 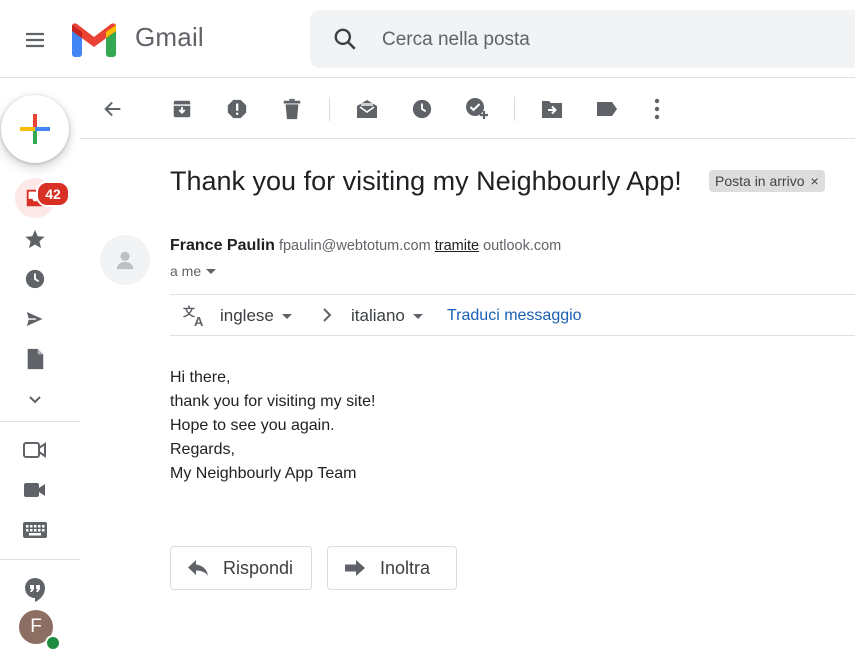 I want to click on translate-bar: 文 A inglese italiano Traduci messaggio, so click(x=512, y=315).